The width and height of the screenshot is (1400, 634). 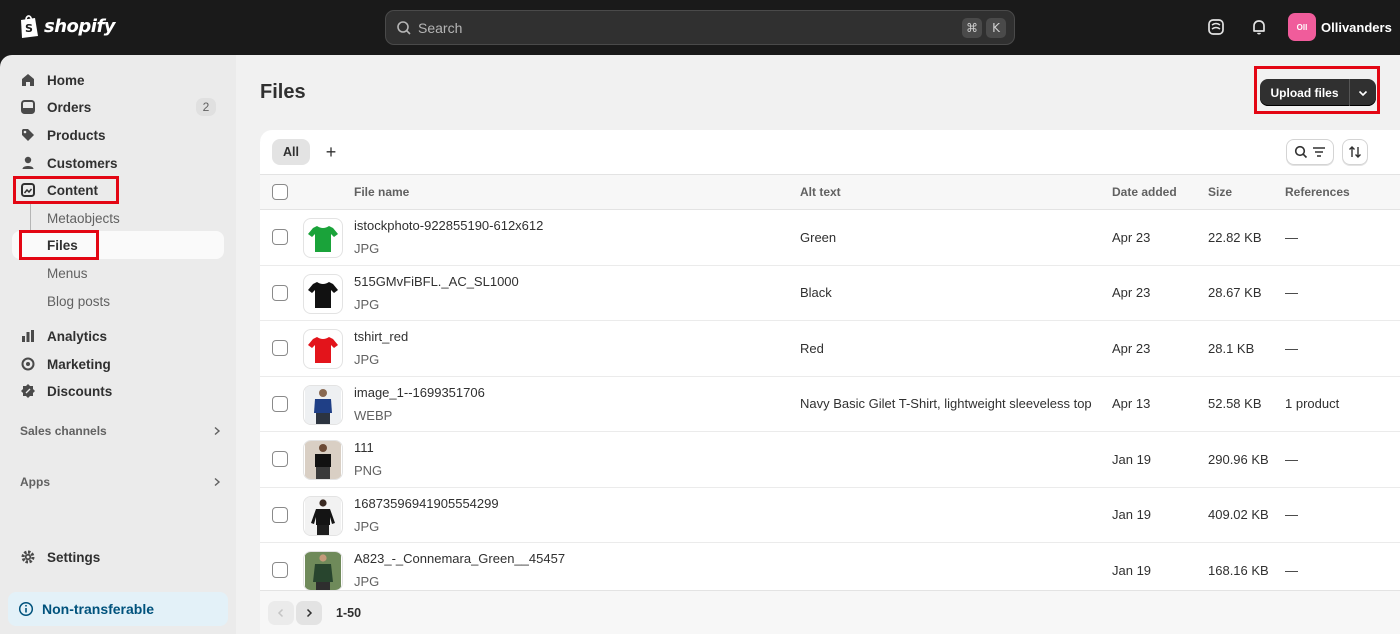 What do you see at coordinates (118, 364) in the screenshot?
I see `sidebar-item-marketing: Marketing` at bounding box center [118, 364].